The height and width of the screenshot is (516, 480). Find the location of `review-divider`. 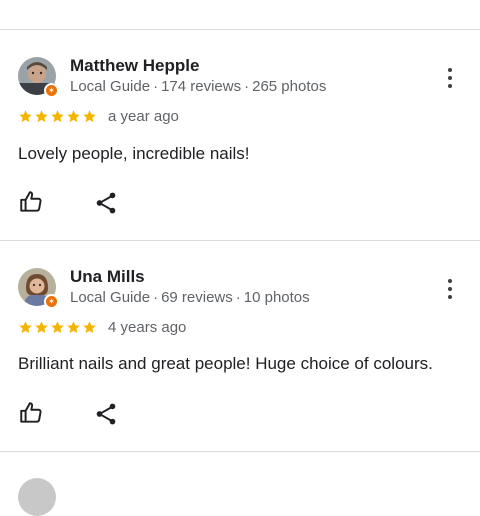

review-divider is located at coordinates (240, 451).